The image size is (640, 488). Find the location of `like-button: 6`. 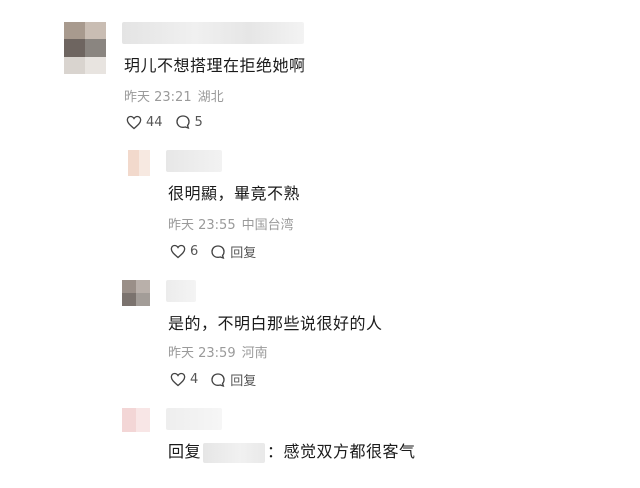

like-button: 6 is located at coordinates (184, 251).